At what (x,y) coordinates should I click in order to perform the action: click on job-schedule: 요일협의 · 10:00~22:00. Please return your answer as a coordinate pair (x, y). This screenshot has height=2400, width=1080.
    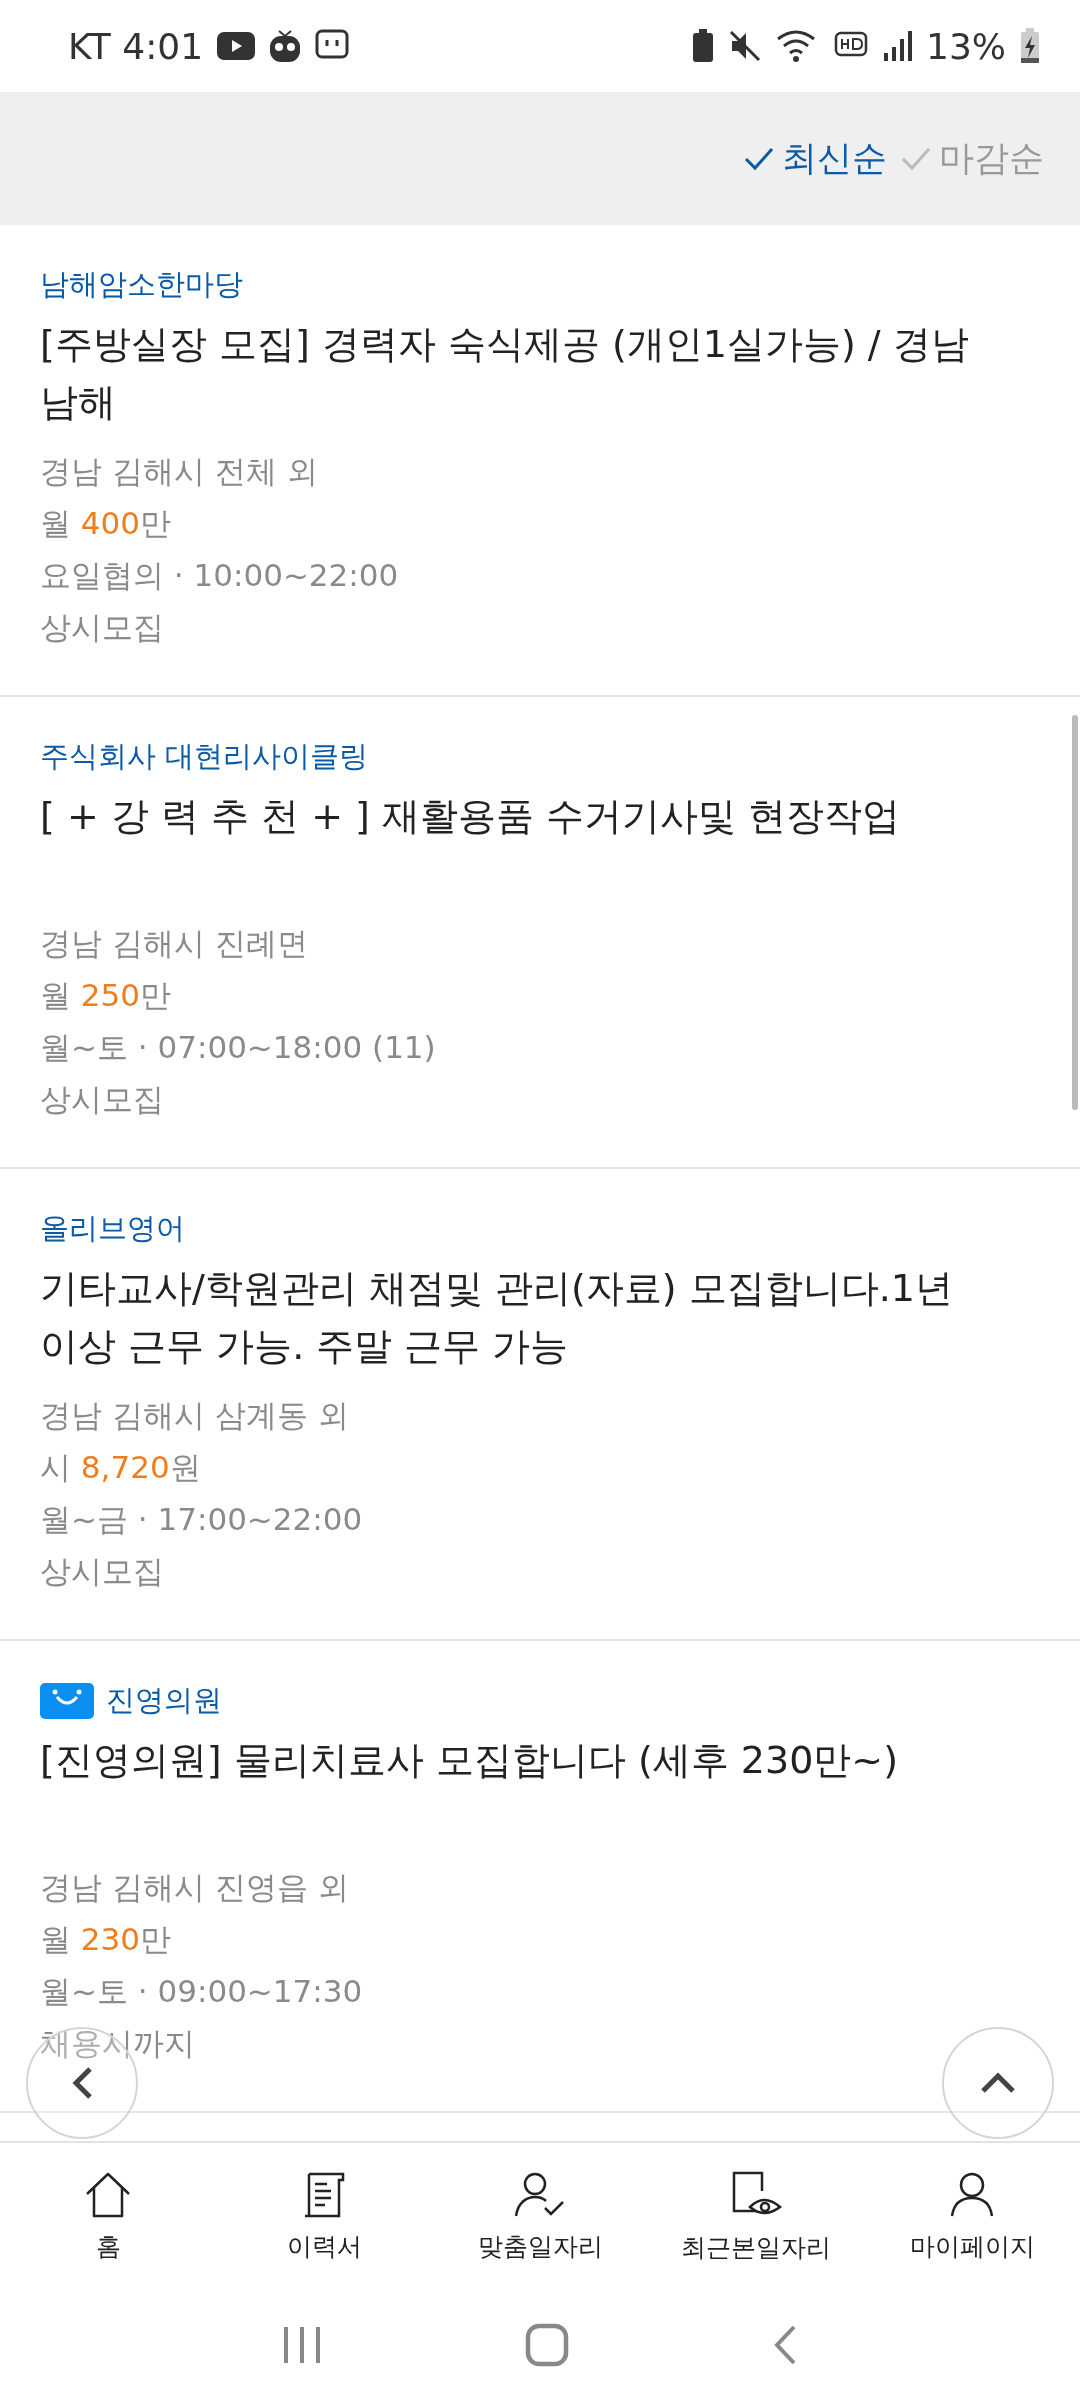
    Looking at the image, I should click on (219, 575).